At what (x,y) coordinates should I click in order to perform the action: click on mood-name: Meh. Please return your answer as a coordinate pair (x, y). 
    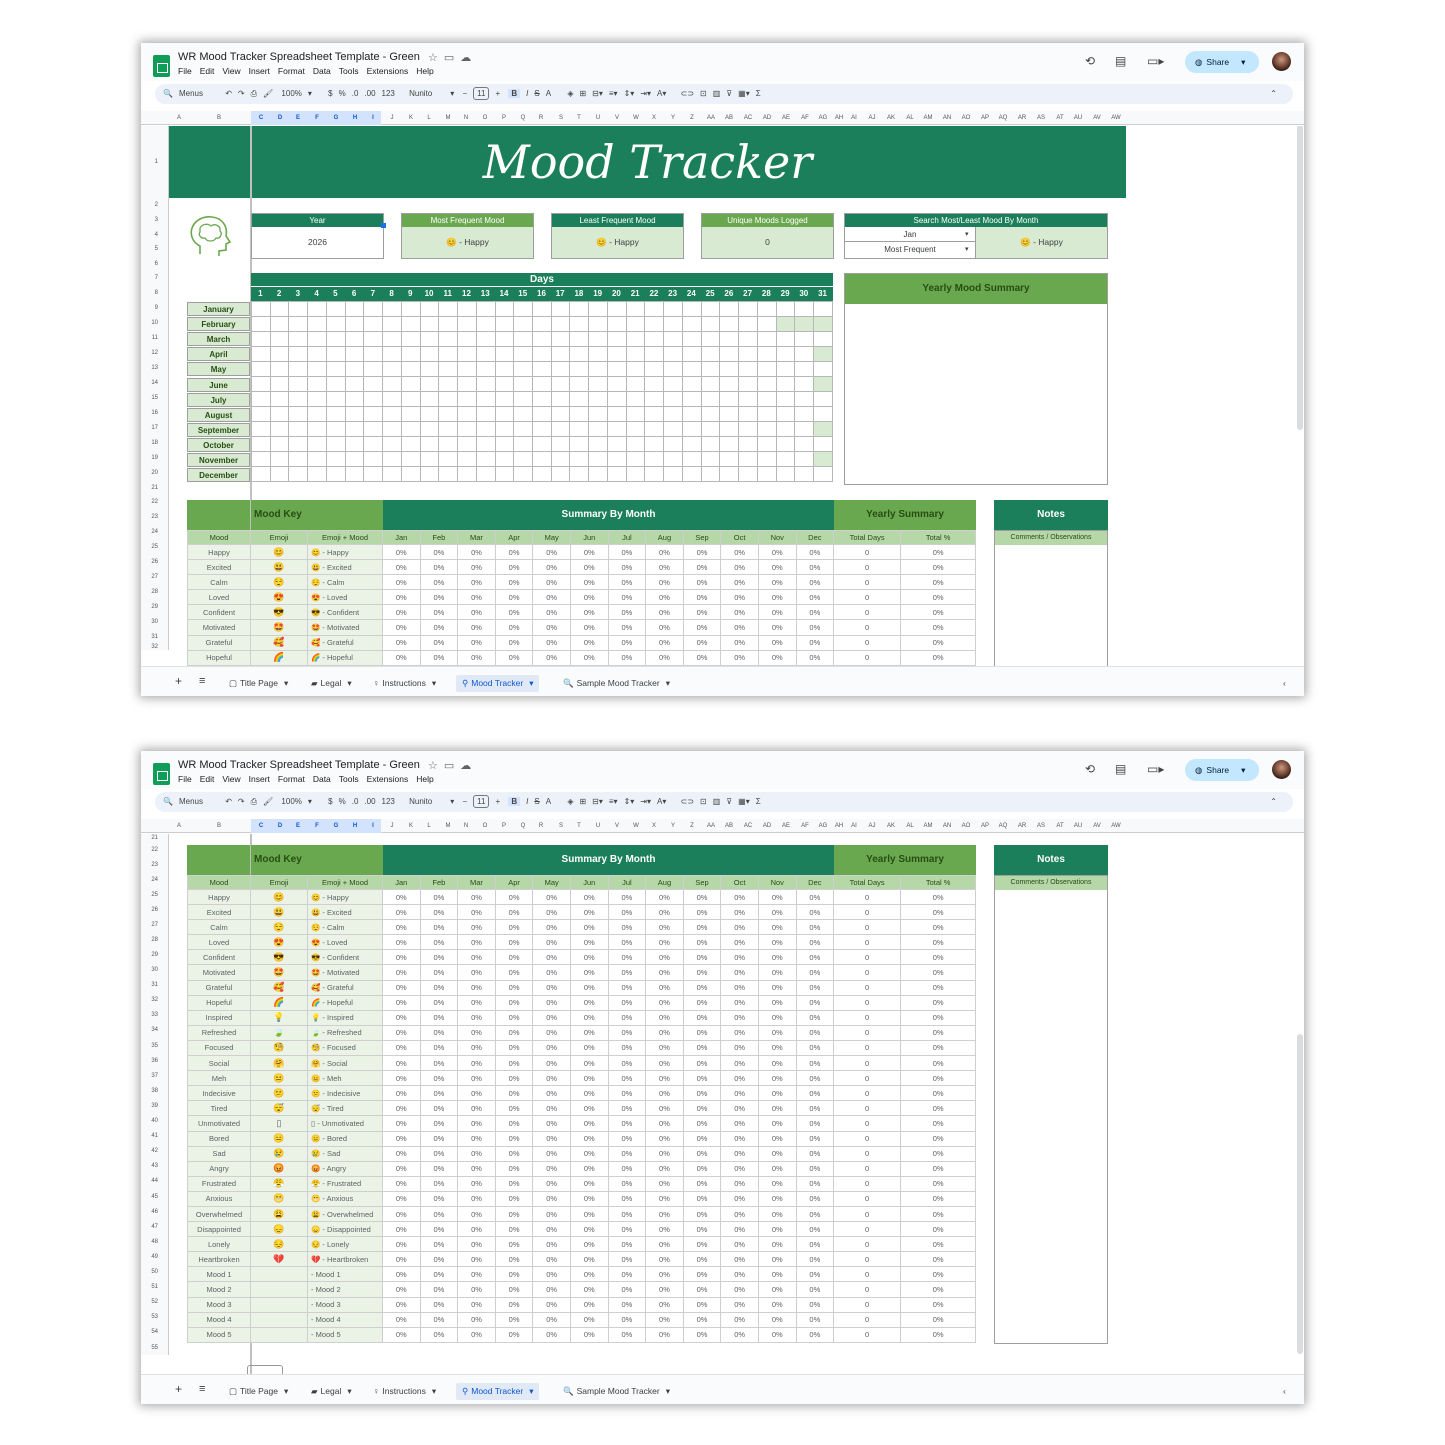
    Looking at the image, I should click on (219, 1078).